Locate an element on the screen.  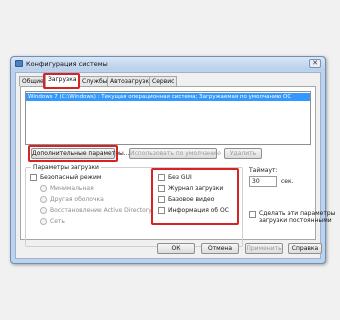
network-radio is located at coordinates (43, 221).